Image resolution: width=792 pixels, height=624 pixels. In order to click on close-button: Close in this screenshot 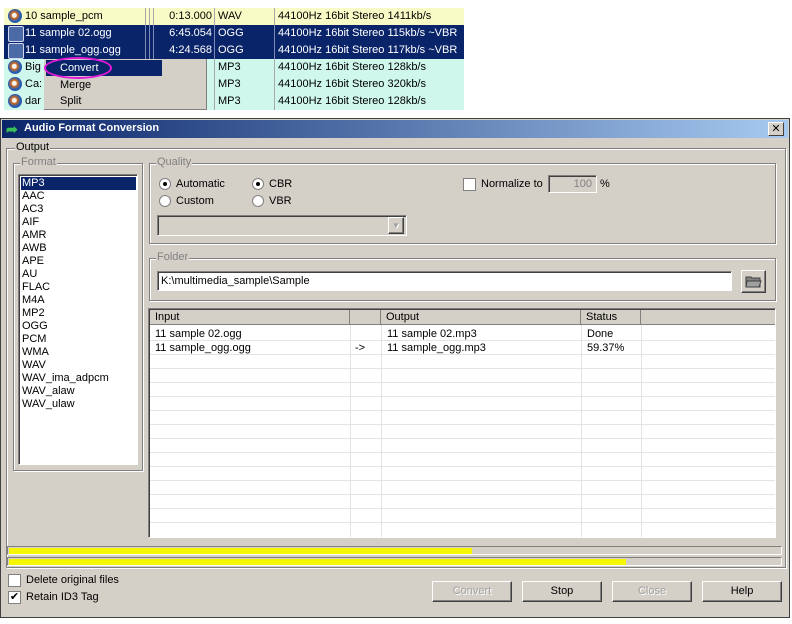, I will do `click(652, 591)`.